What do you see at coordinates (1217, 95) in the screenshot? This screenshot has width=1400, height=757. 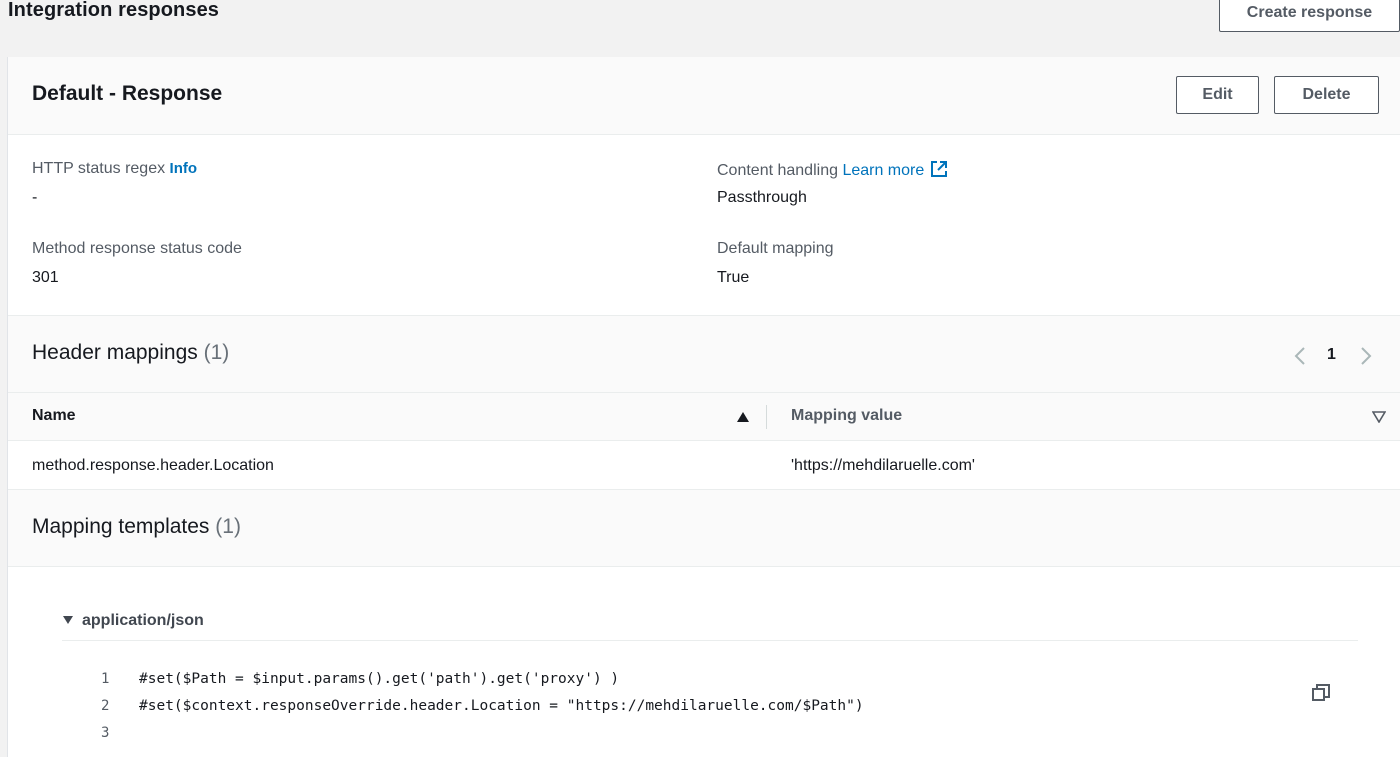 I see `edit-button: Edit` at bounding box center [1217, 95].